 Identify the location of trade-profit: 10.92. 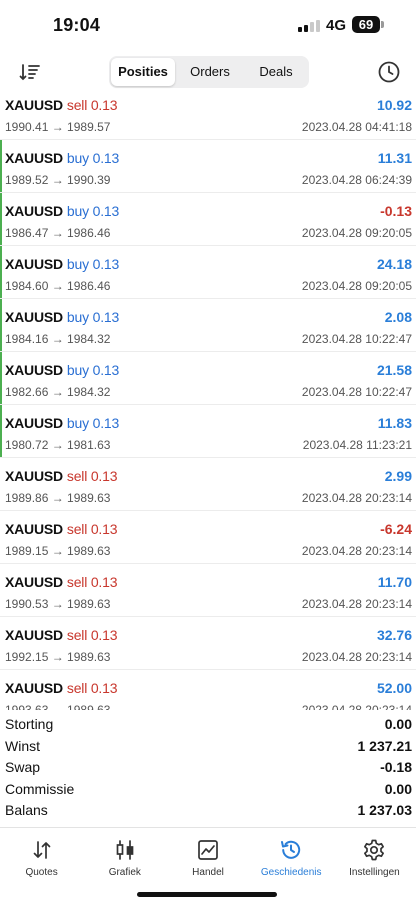
(394, 105).